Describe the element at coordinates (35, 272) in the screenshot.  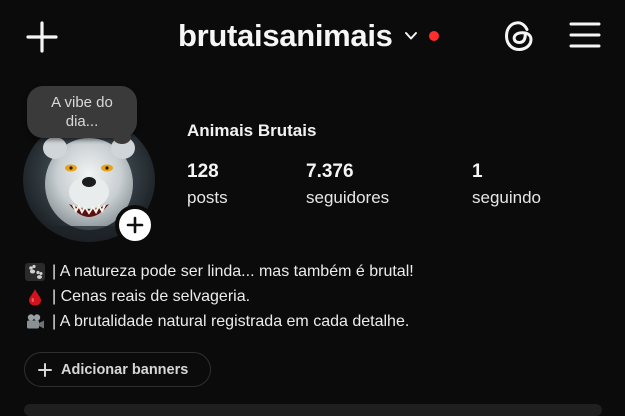
I see `paw-prints-icon` at that location.